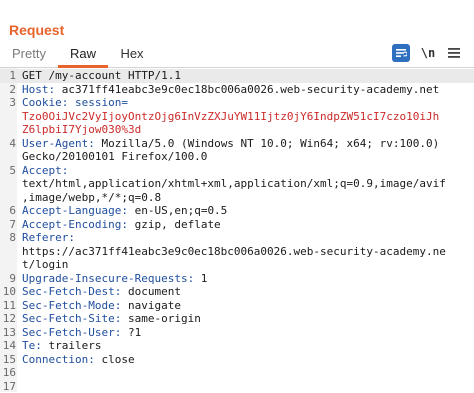 Image resolution: width=474 pixels, height=393 pixels. What do you see at coordinates (71, 332) in the screenshot?
I see `header-name: Sec-Fetch-User:` at bounding box center [71, 332].